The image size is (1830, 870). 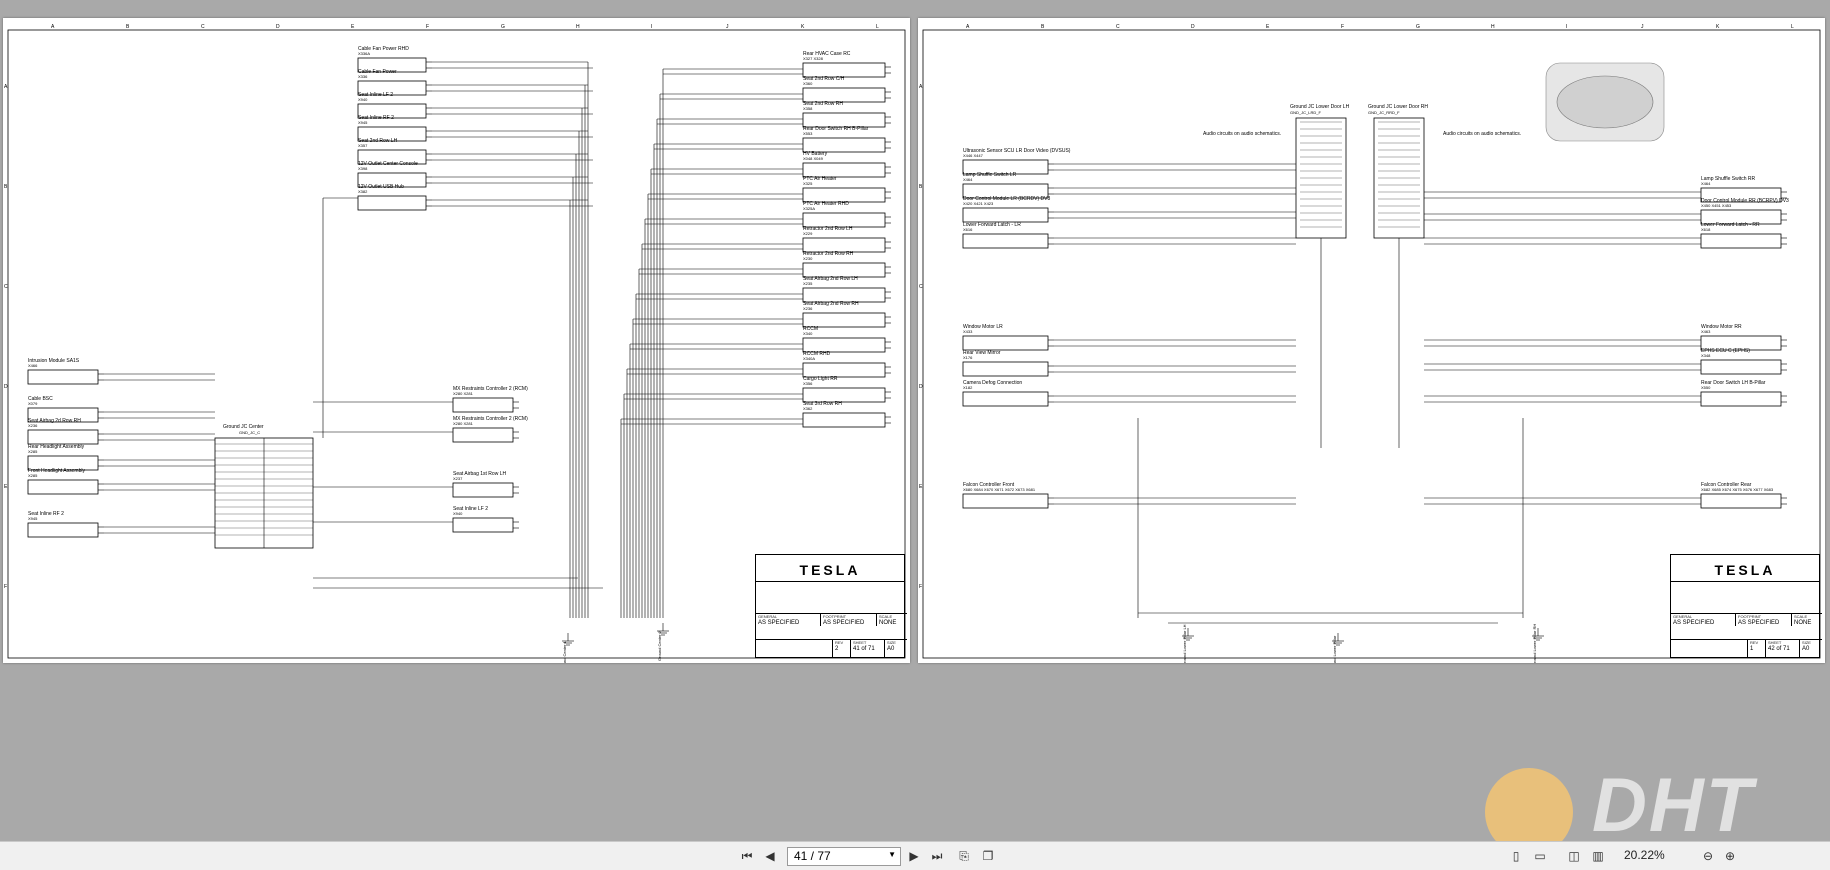 I want to click on ground-label: Ground Lower Pillar RH, so click(x=1534, y=643).